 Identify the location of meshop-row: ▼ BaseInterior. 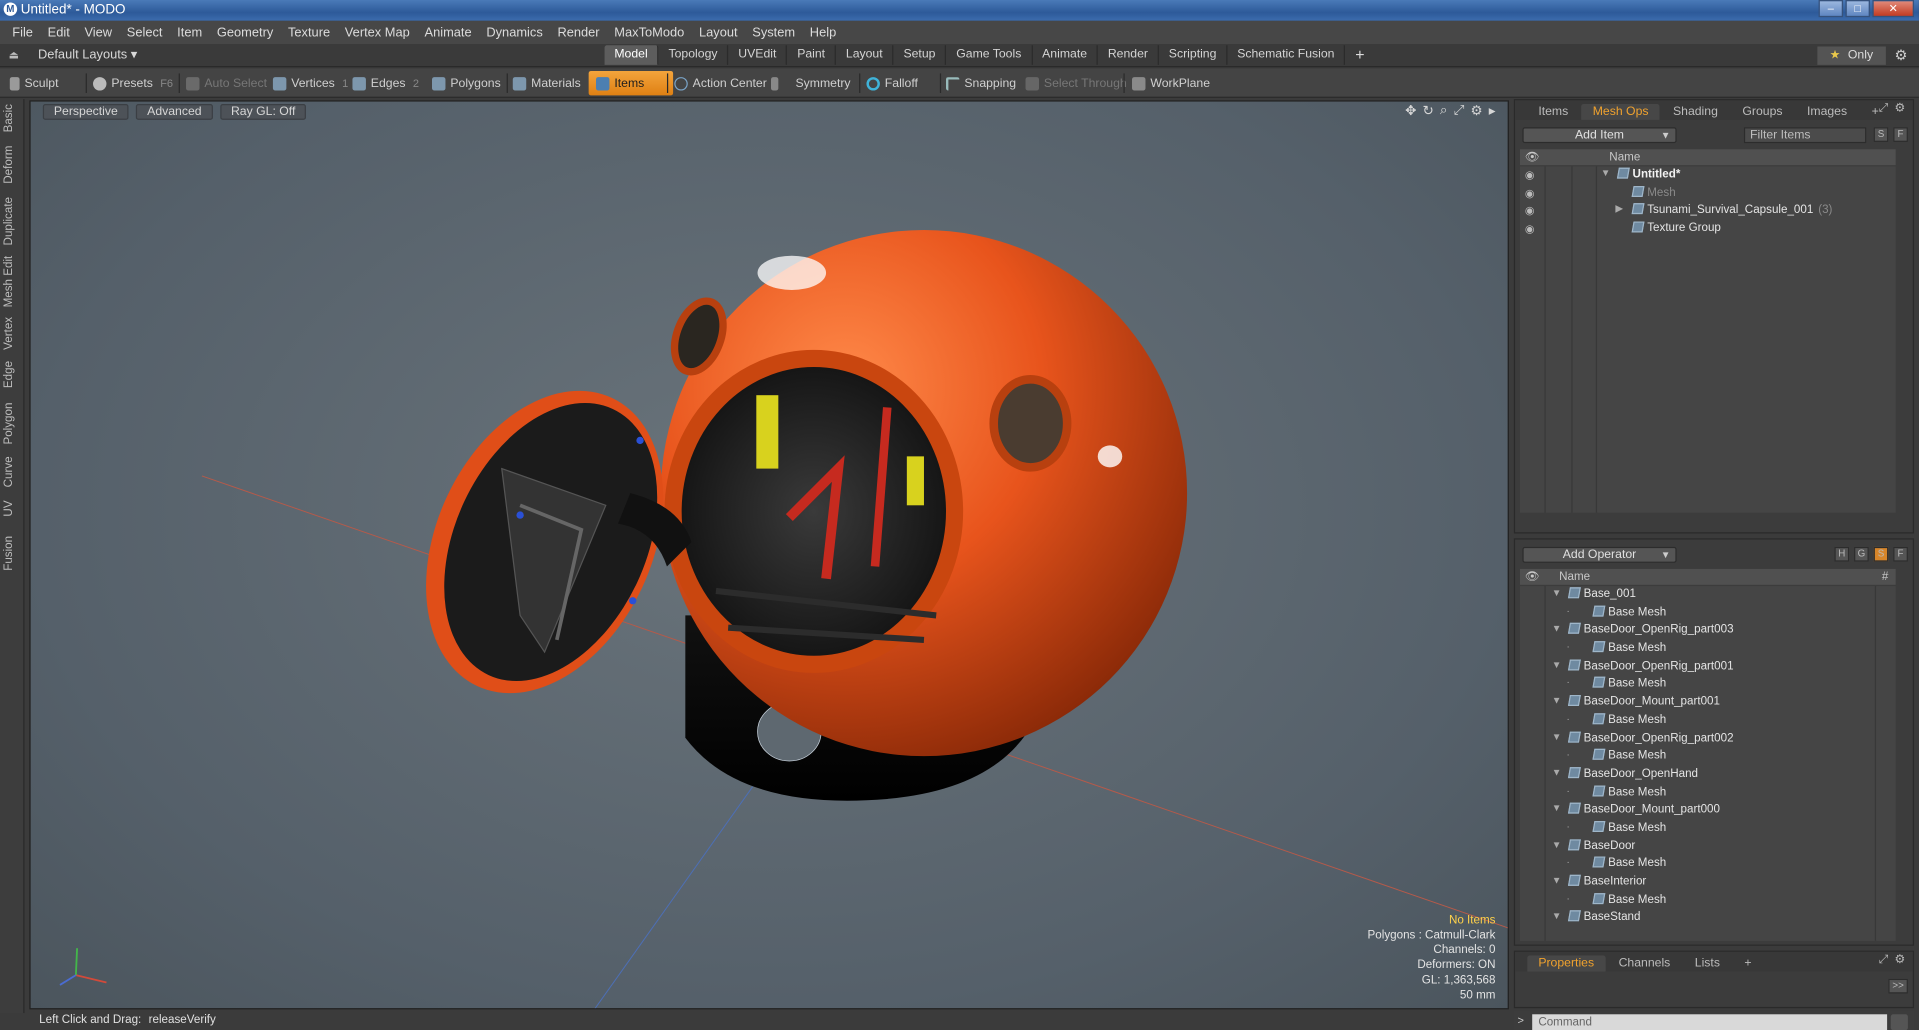
(1708, 883).